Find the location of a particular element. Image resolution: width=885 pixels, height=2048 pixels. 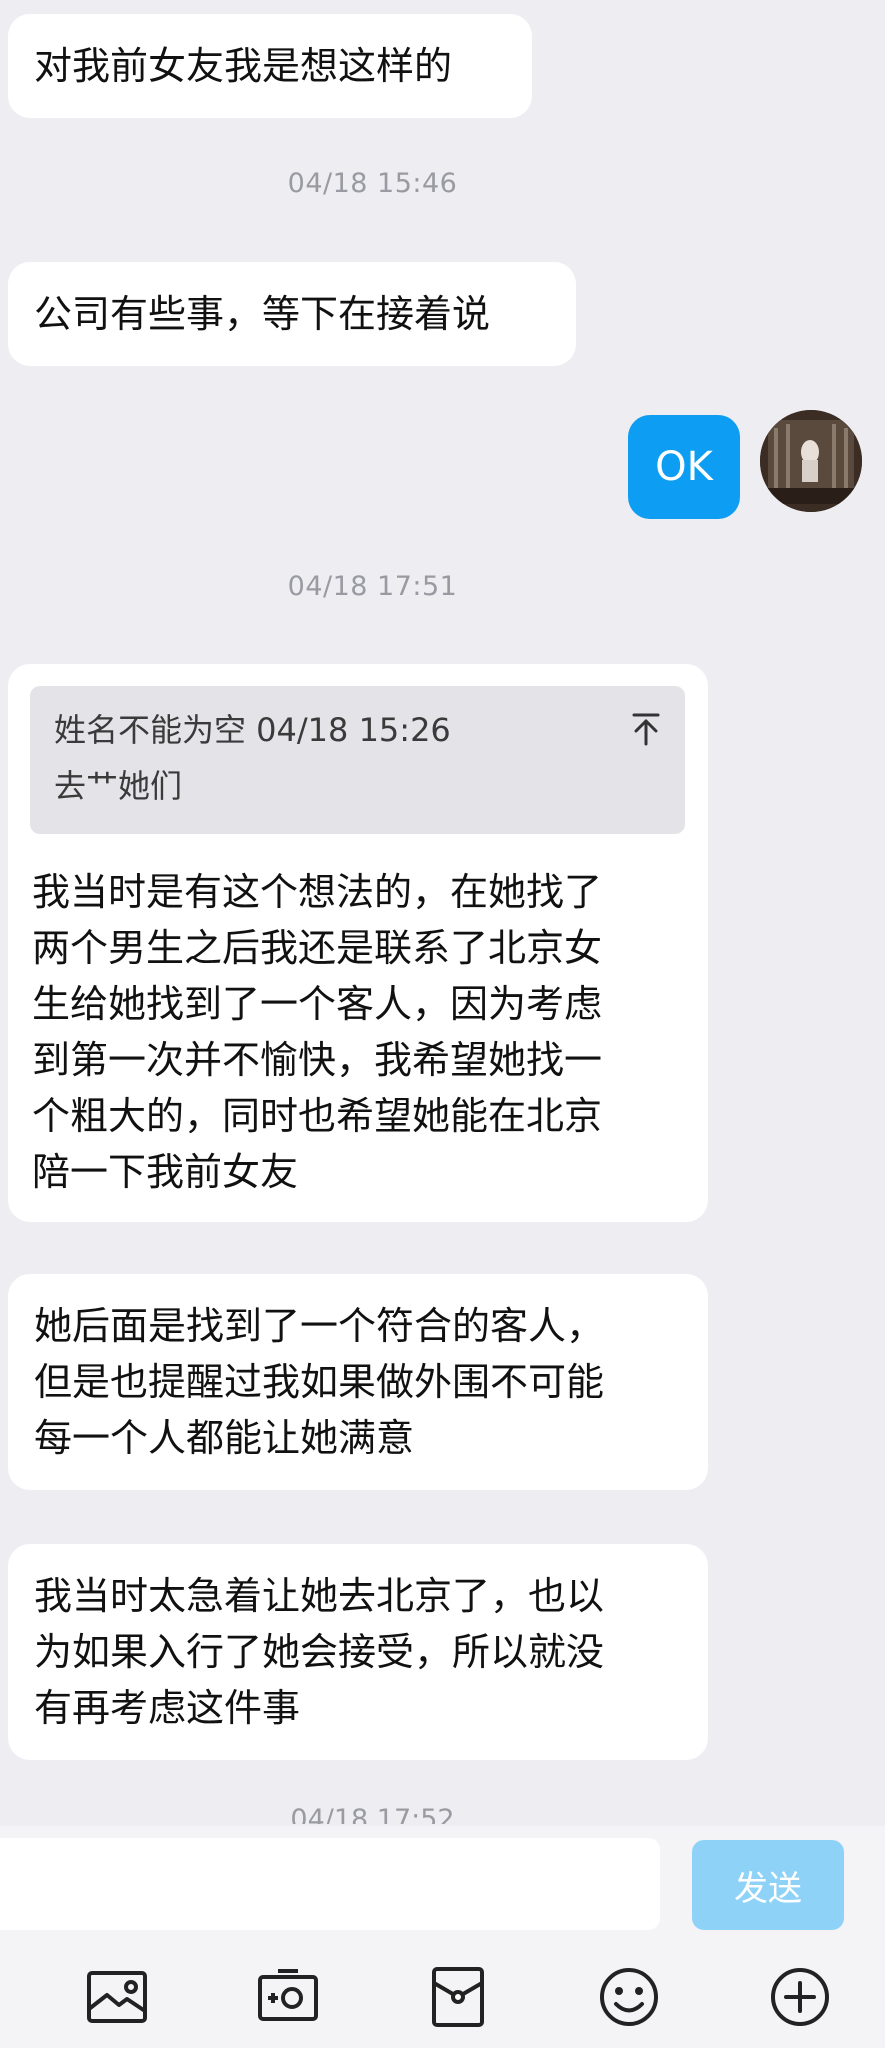

quoted-message-header: 姓名不能为空 04/18 15:26 is located at coordinates (252, 730).